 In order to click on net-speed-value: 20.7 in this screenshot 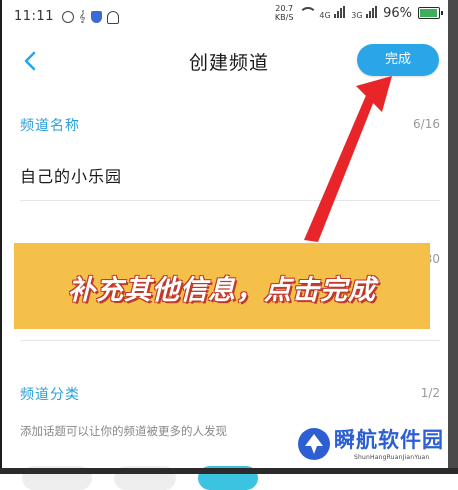, I will do `click(284, 8)`.